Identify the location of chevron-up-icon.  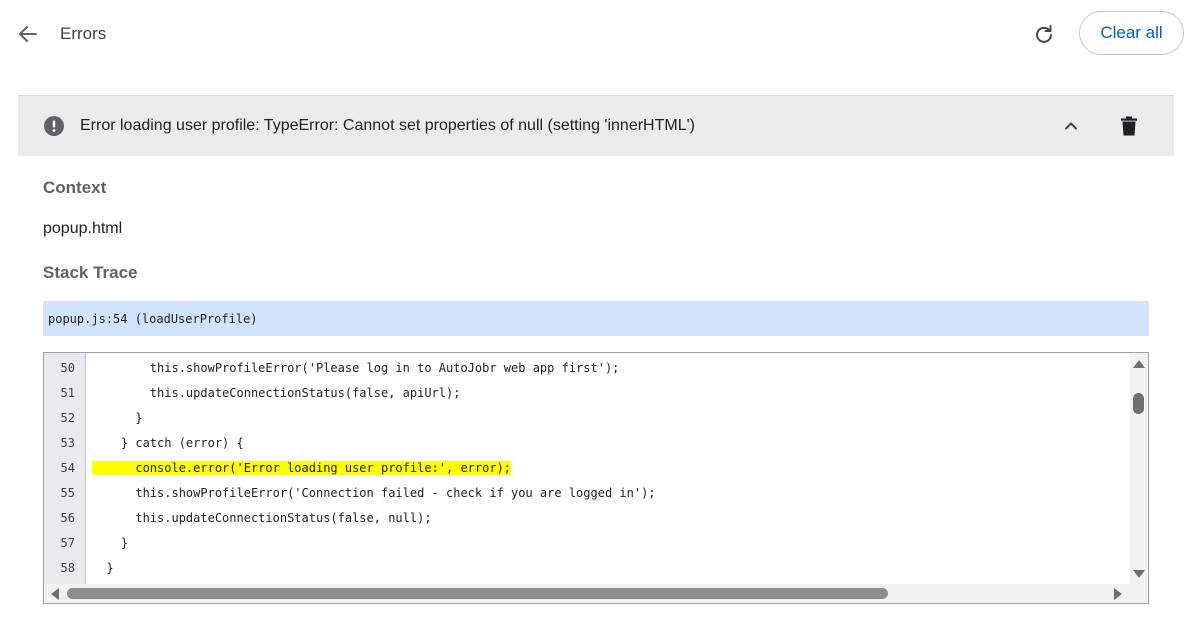
(1071, 126).